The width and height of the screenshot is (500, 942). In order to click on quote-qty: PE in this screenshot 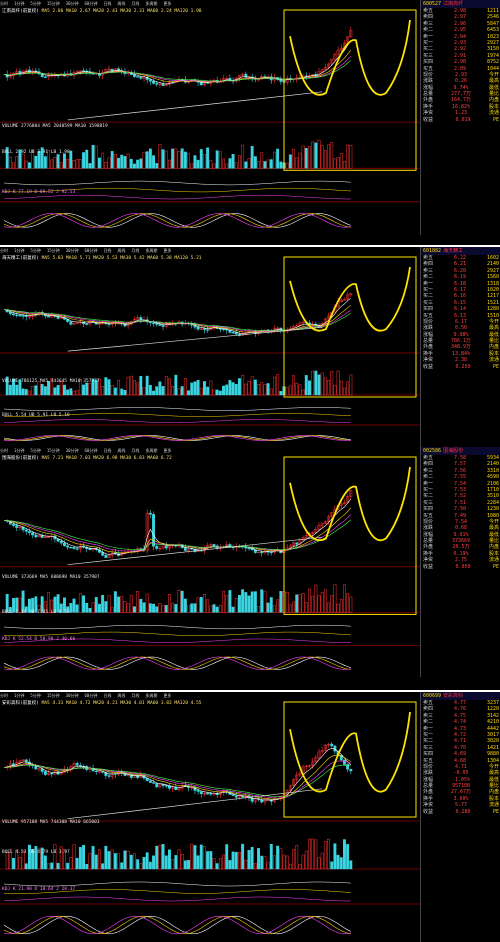, I will do `click(495, 566)`.